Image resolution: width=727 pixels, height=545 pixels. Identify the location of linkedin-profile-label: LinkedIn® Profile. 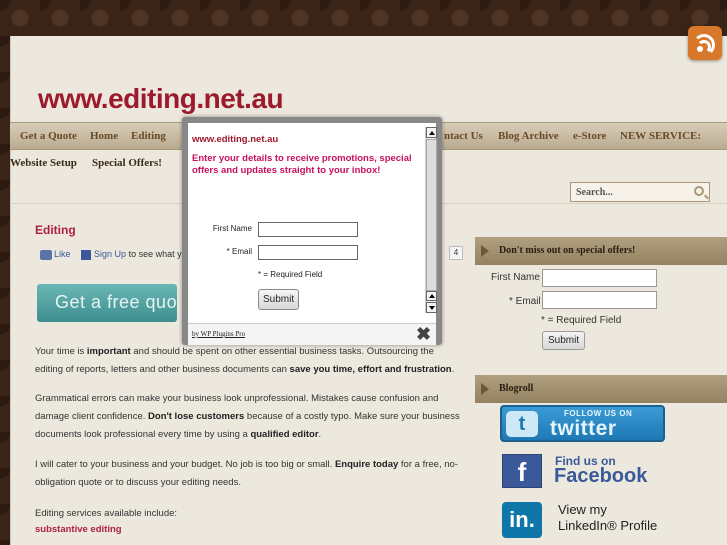
(608, 525).